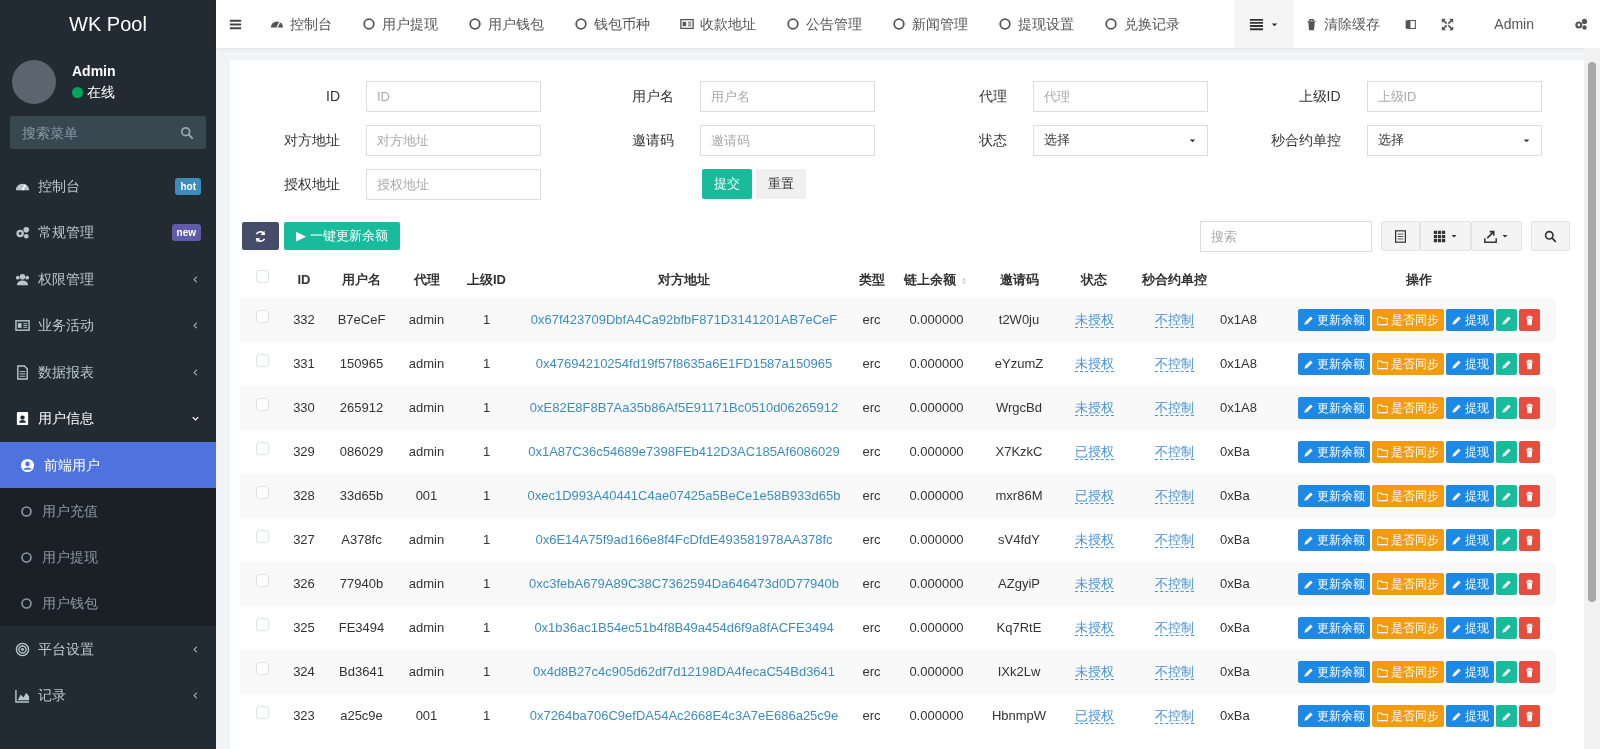  What do you see at coordinates (1454, 96) in the screenshot?
I see `input-field: 上级ID` at bounding box center [1454, 96].